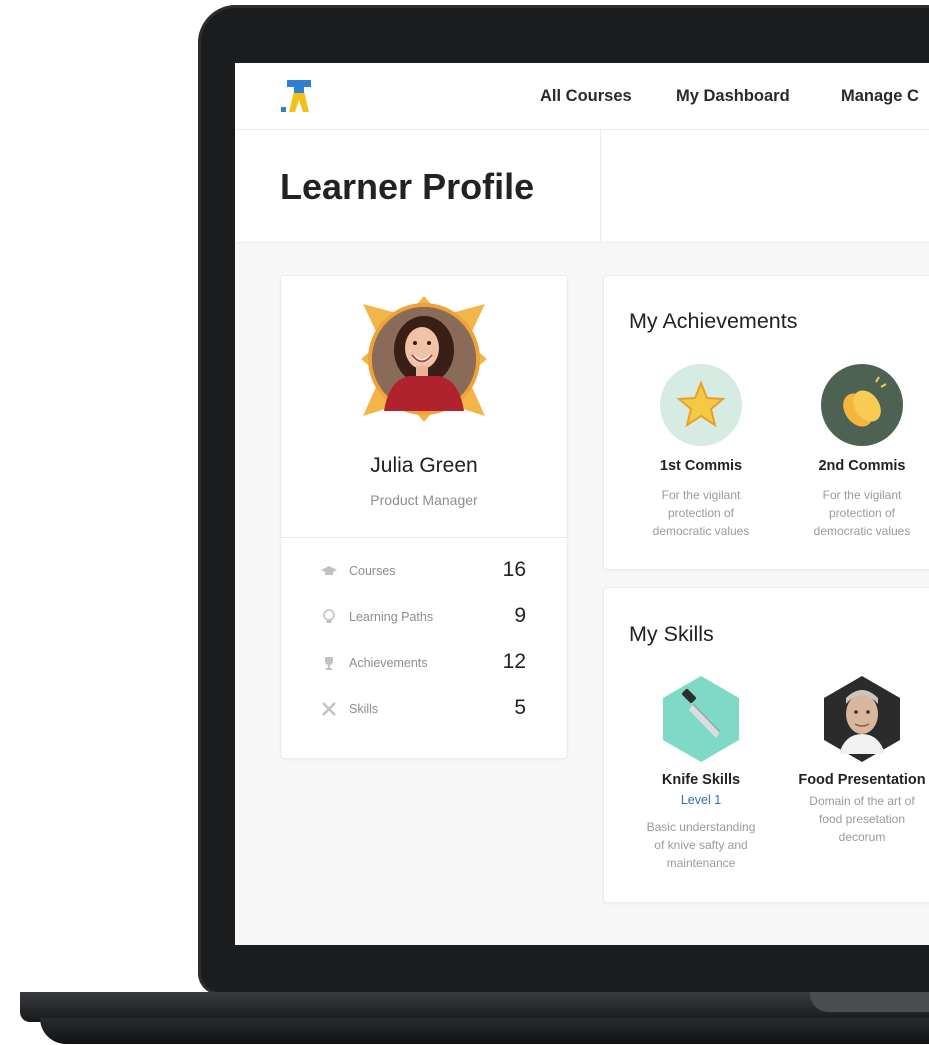  I want to click on header-divider, so click(600, 186).